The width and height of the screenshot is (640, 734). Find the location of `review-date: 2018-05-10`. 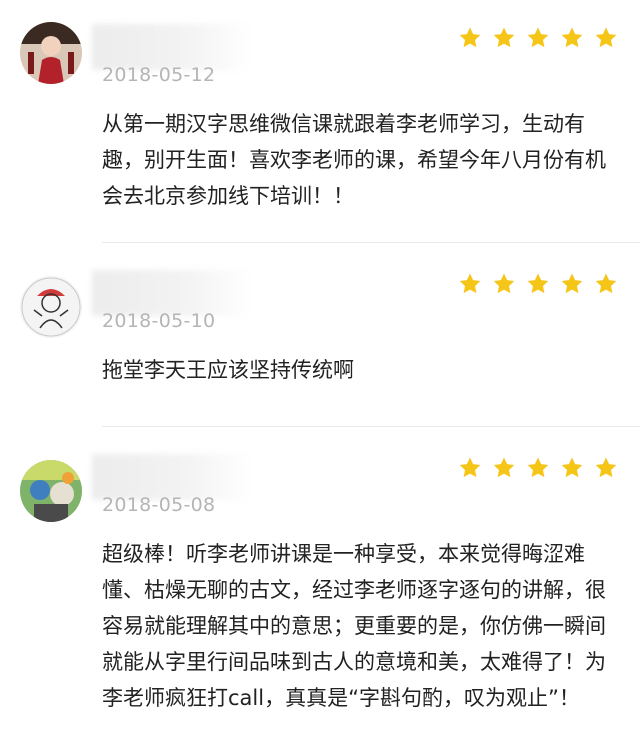

review-date: 2018-05-10 is located at coordinates (159, 321).